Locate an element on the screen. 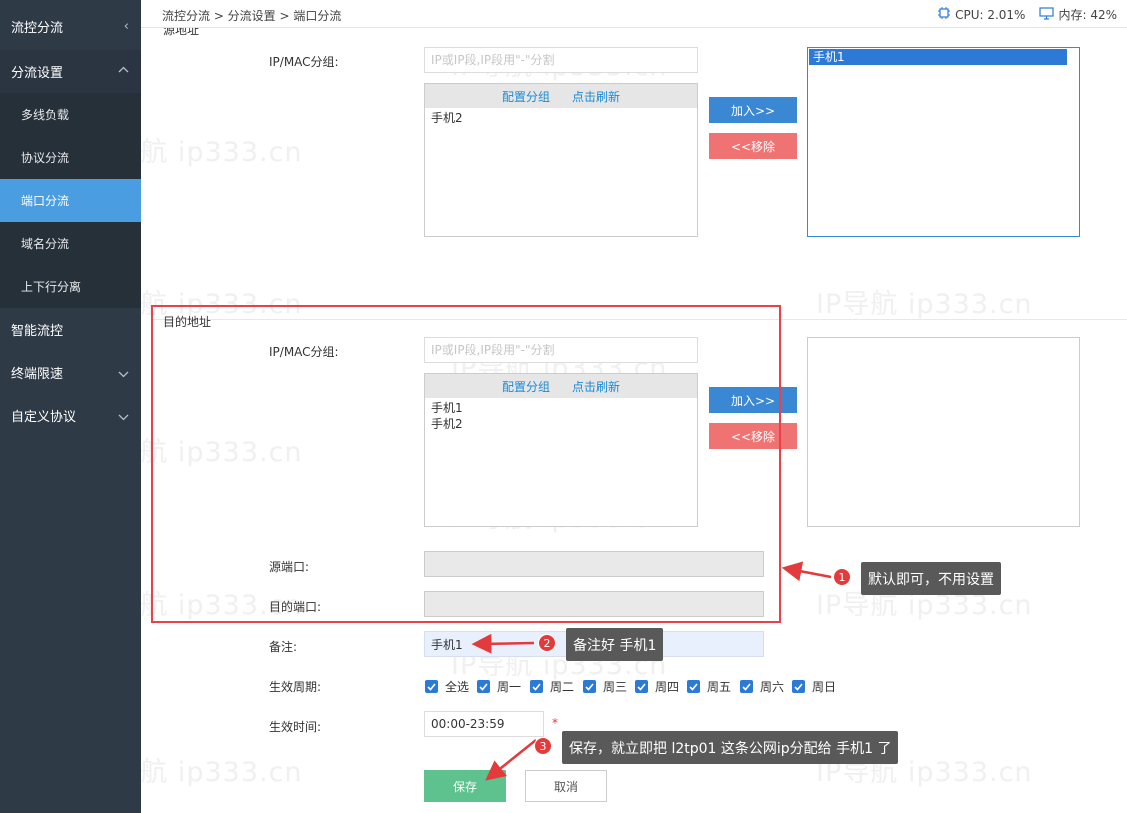  src-port-input is located at coordinates (594, 564).